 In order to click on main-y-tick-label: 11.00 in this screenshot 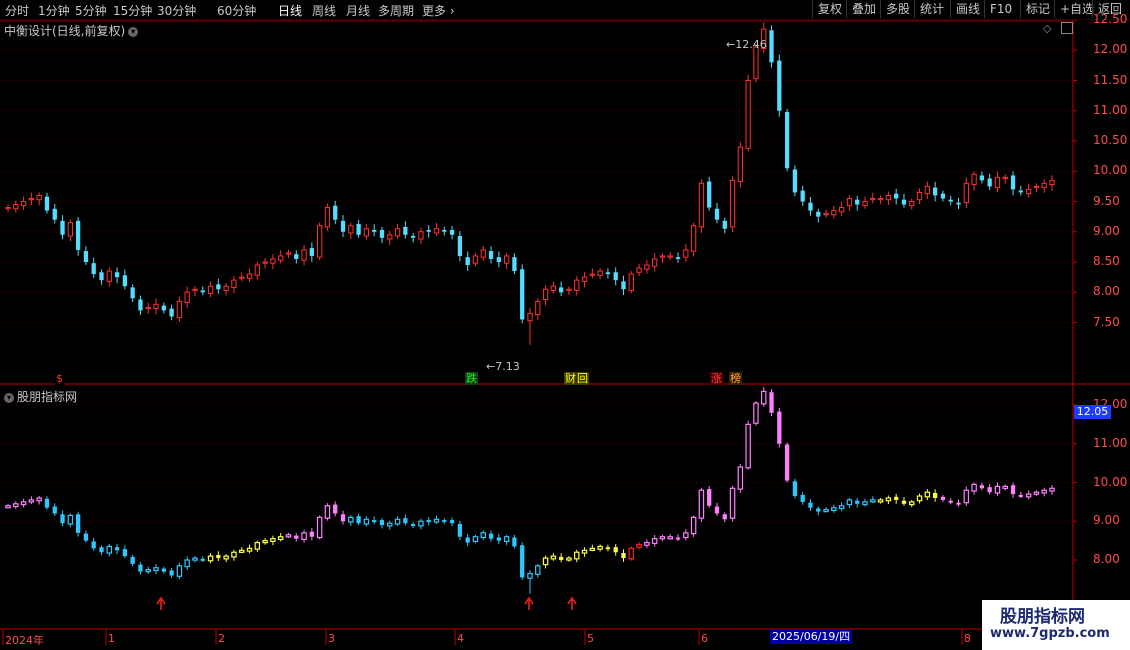, I will do `click(1110, 109)`.